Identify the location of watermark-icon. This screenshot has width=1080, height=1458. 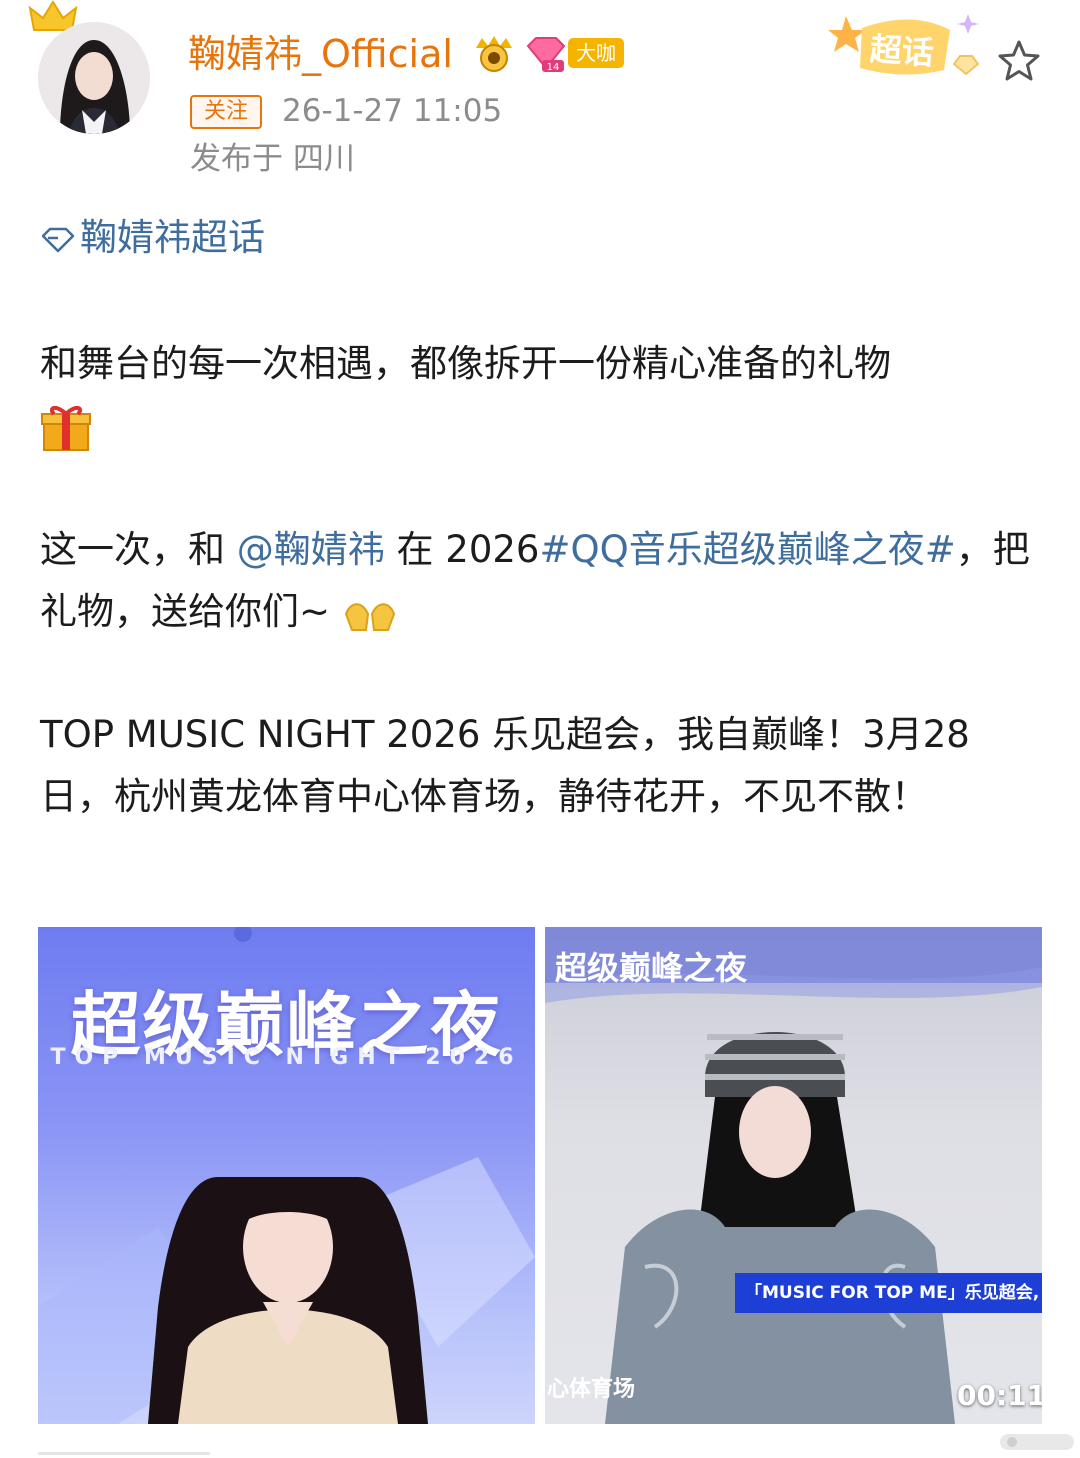
(1037, 1442).